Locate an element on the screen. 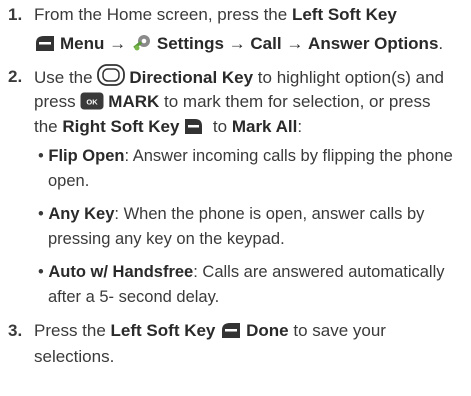 This screenshot has height=396, width=471. right-soft-key-icon is located at coordinates (194, 129).